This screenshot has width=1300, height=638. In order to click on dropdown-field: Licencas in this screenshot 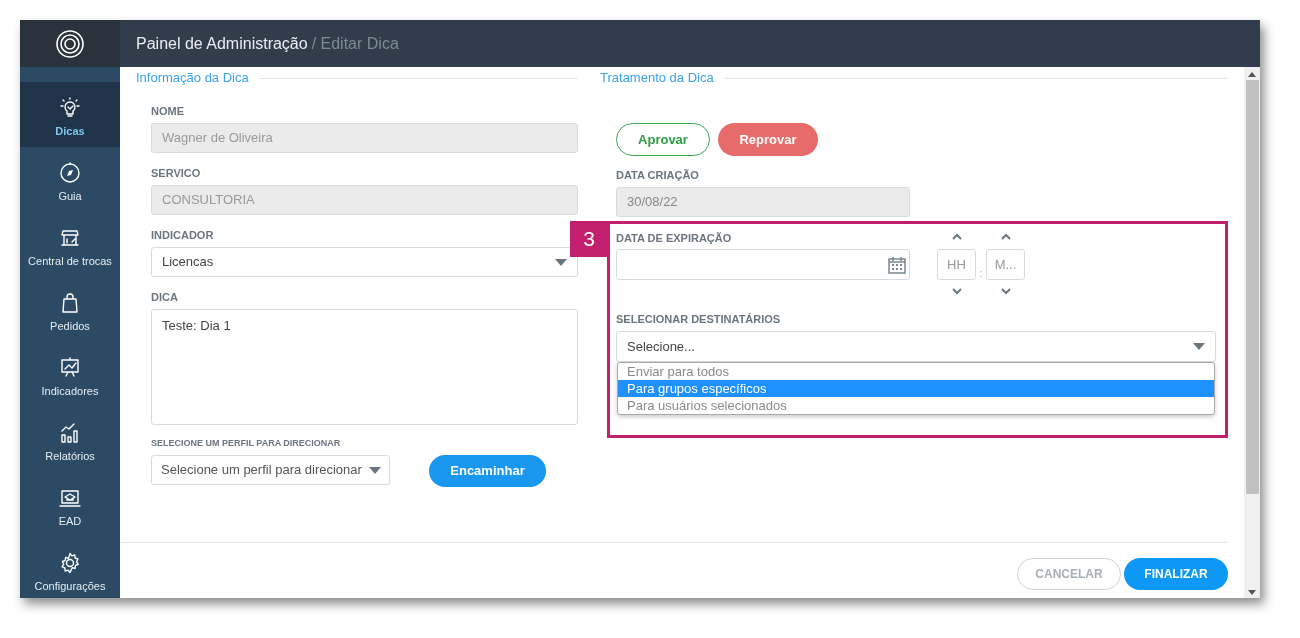, I will do `click(364, 262)`.